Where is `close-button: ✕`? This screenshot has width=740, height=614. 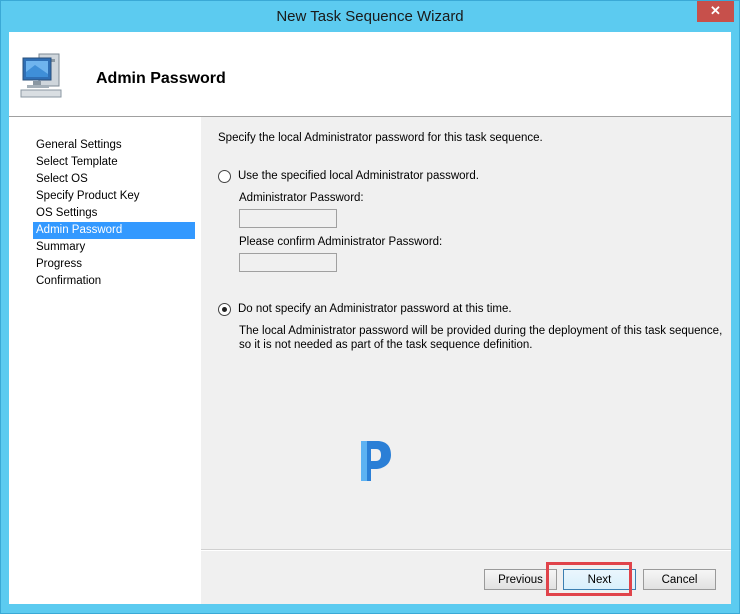
close-button: ✕ is located at coordinates (715, 11).